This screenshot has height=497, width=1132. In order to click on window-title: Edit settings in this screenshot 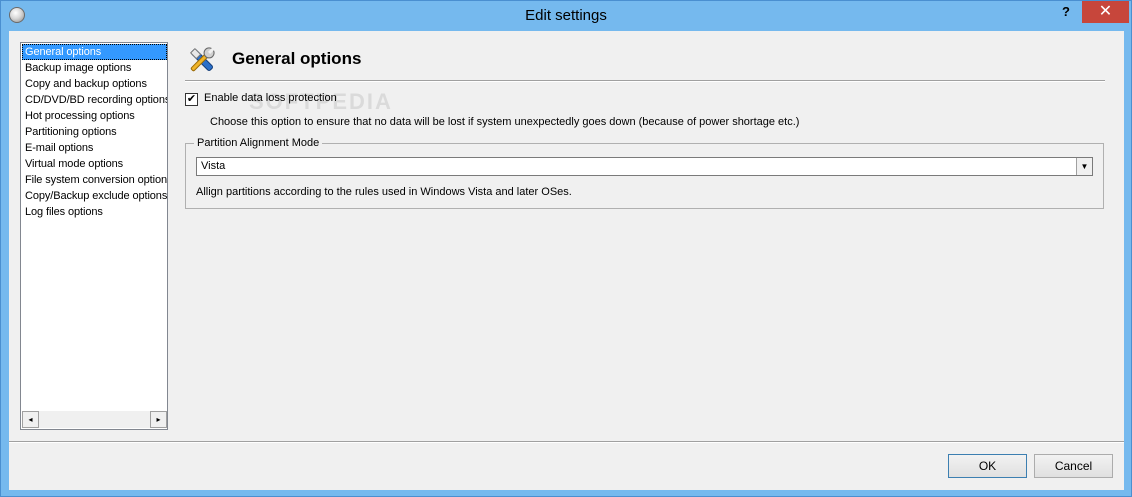, I will do `click(566, 15)`.